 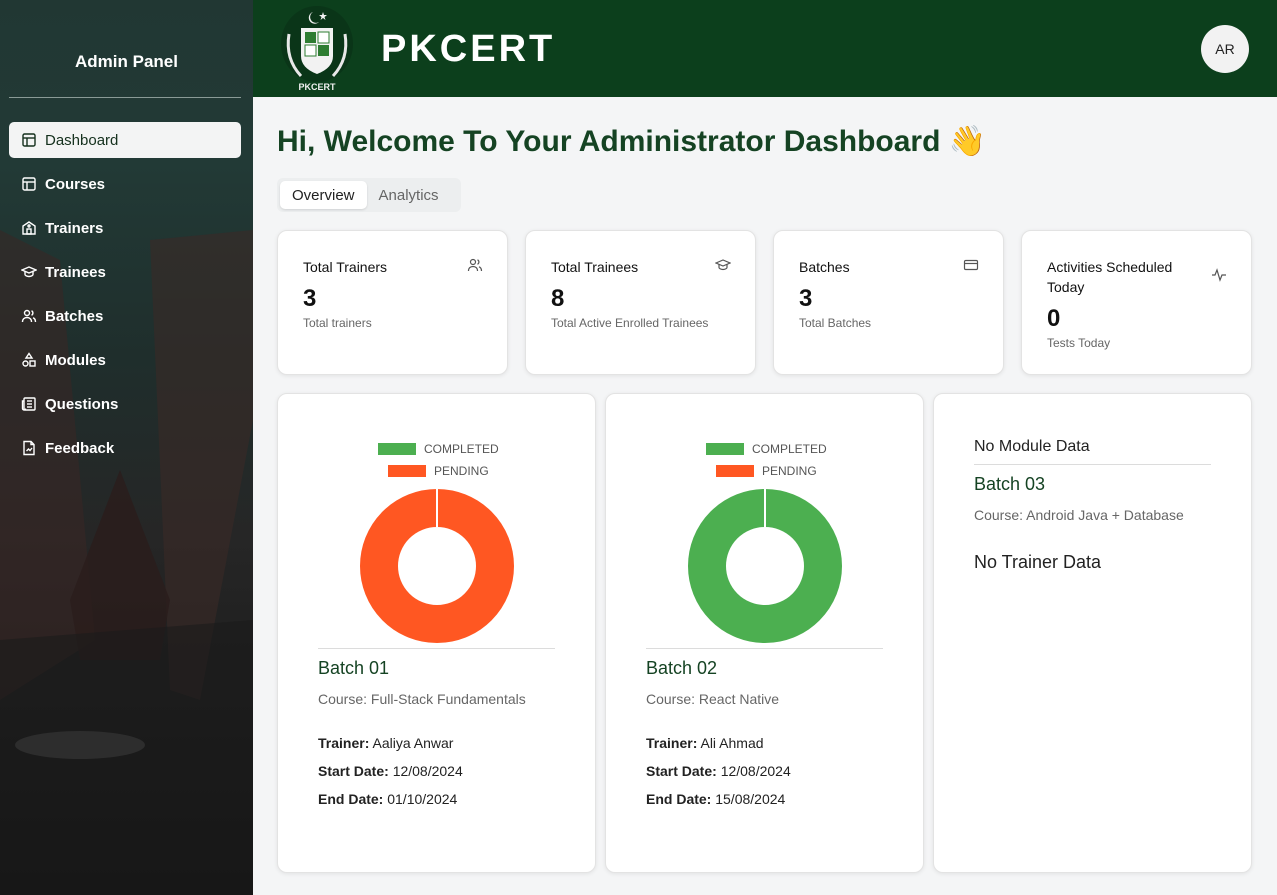 What do you see at coordinates (317, 87) in the screenshot?
I see `svg-text: PKCERT` at bounding box center [317, 87].